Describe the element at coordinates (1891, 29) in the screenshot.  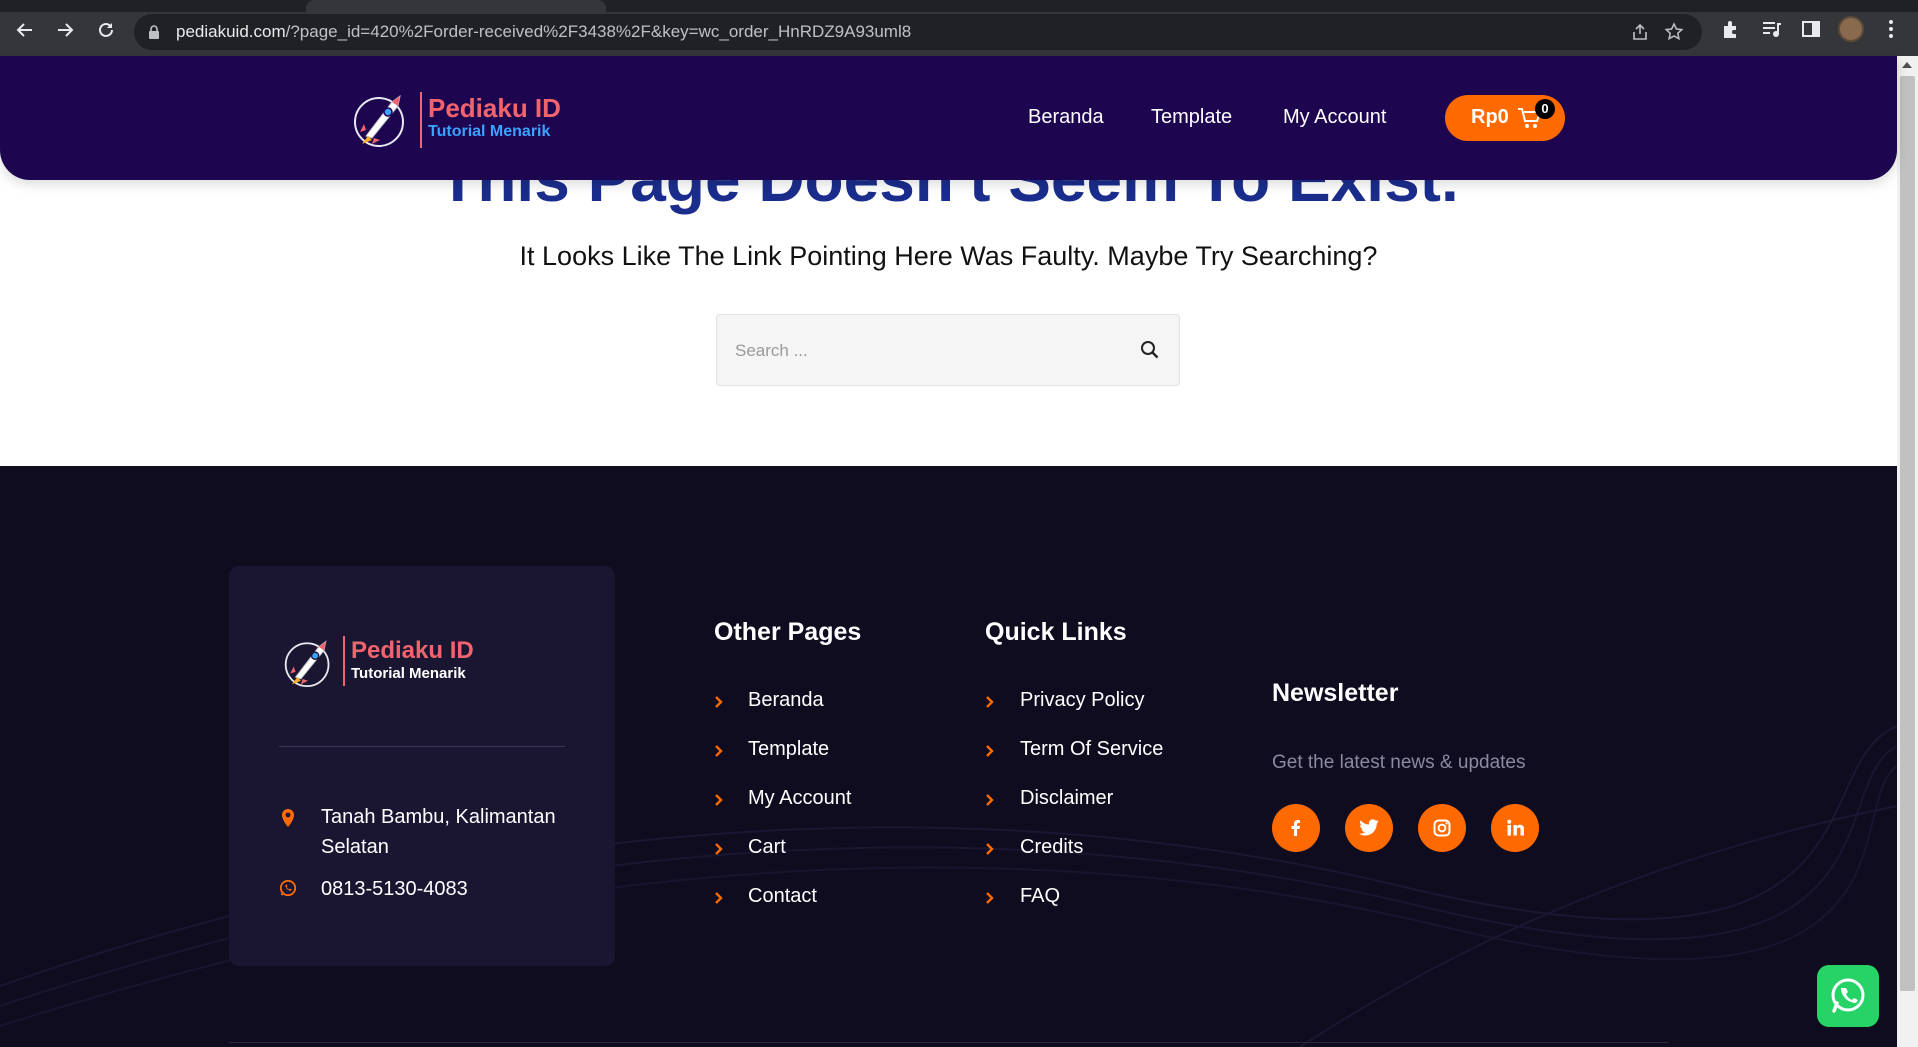
I see `menu-dots-icon` at that location.